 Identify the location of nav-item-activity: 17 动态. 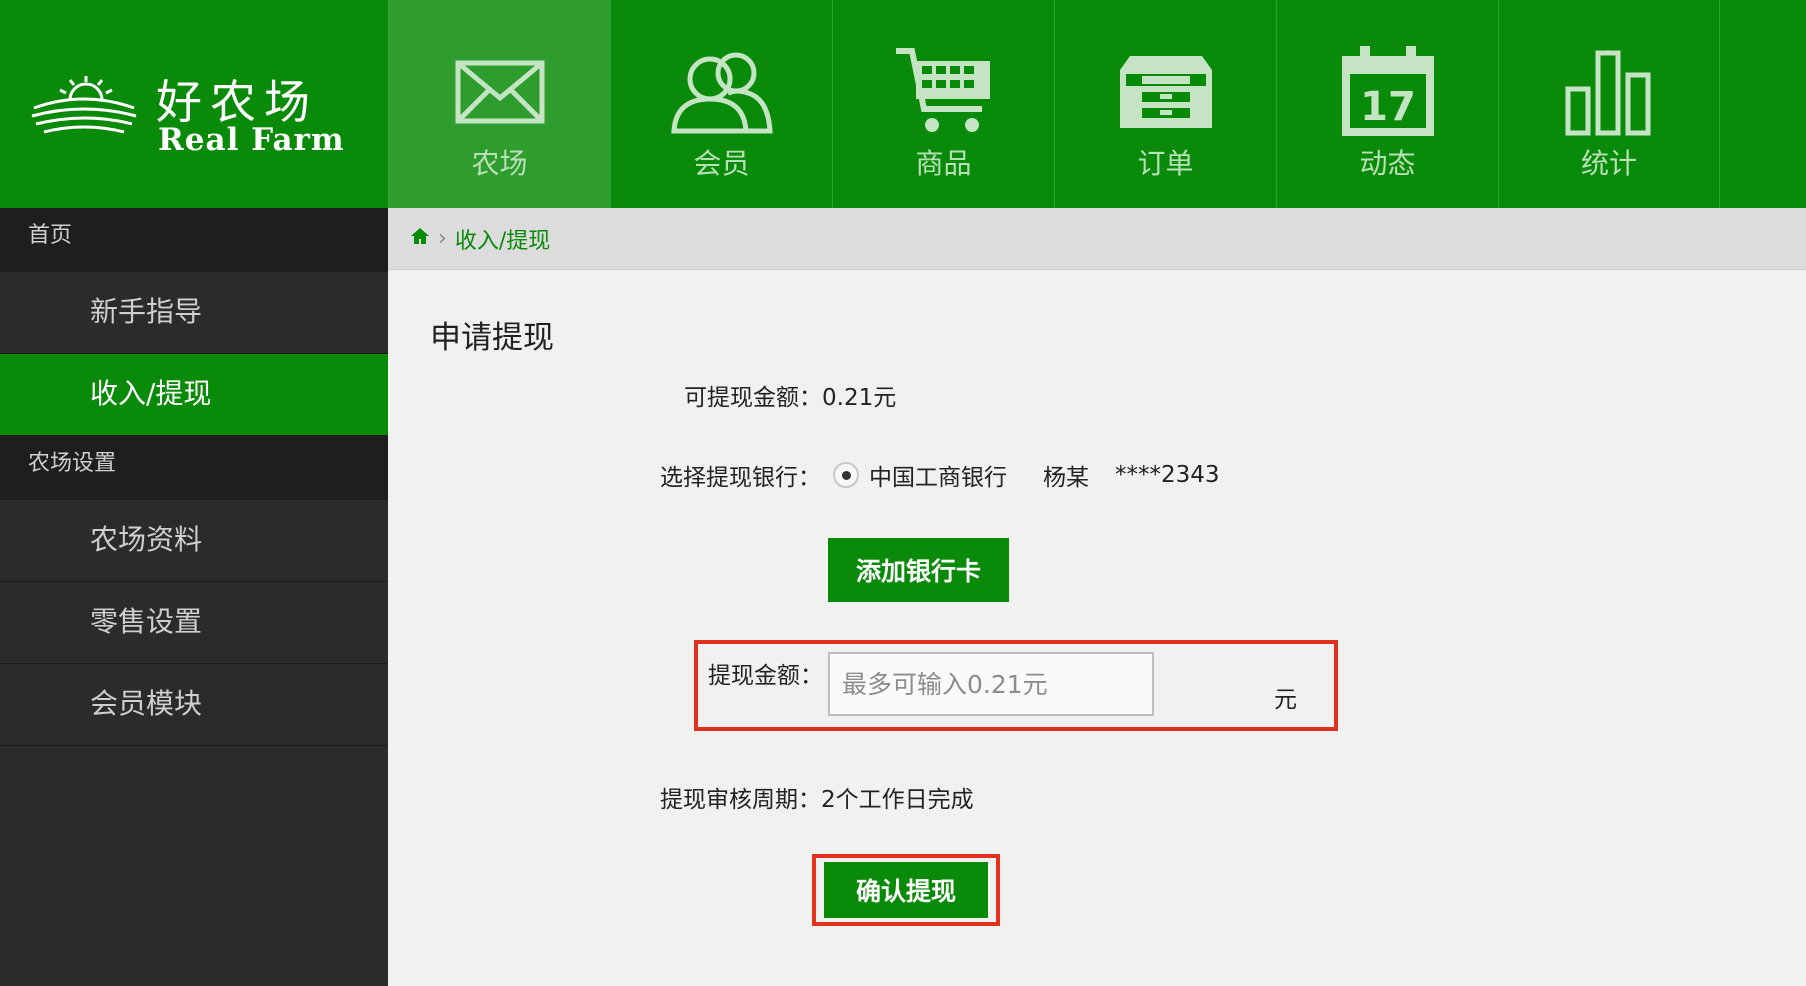
(1387, 104).